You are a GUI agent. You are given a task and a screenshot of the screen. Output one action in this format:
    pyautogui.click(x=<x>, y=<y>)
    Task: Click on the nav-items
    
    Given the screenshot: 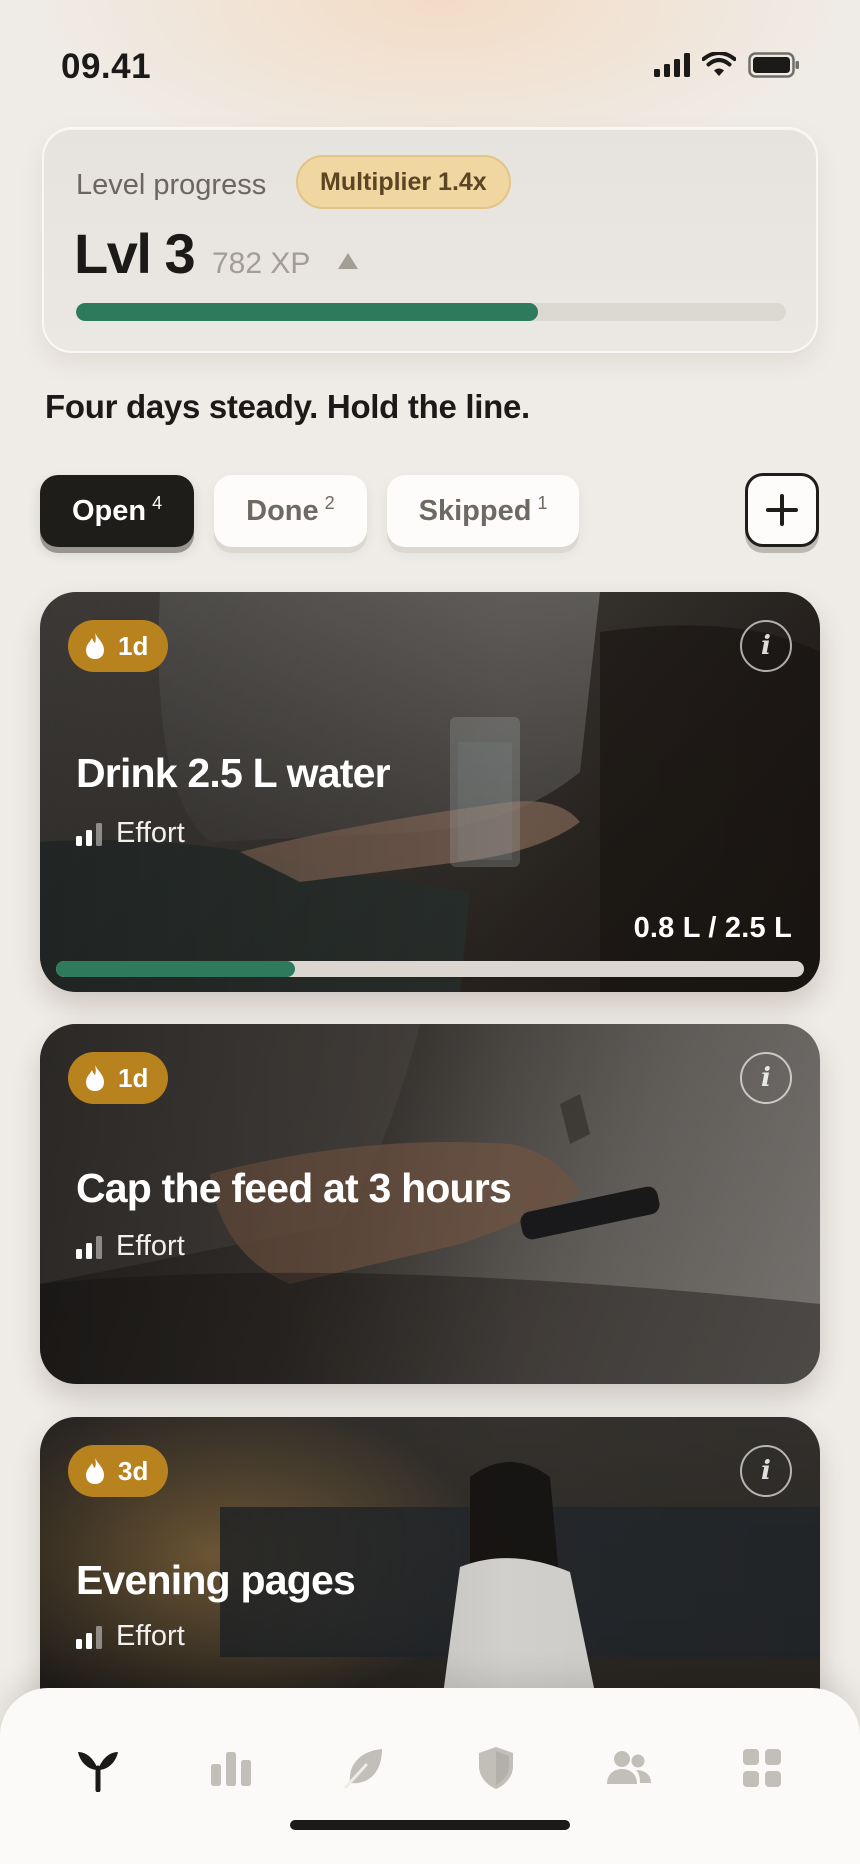 What is the action you would take?
    pyautogui.click(x=430, y=1768)
    